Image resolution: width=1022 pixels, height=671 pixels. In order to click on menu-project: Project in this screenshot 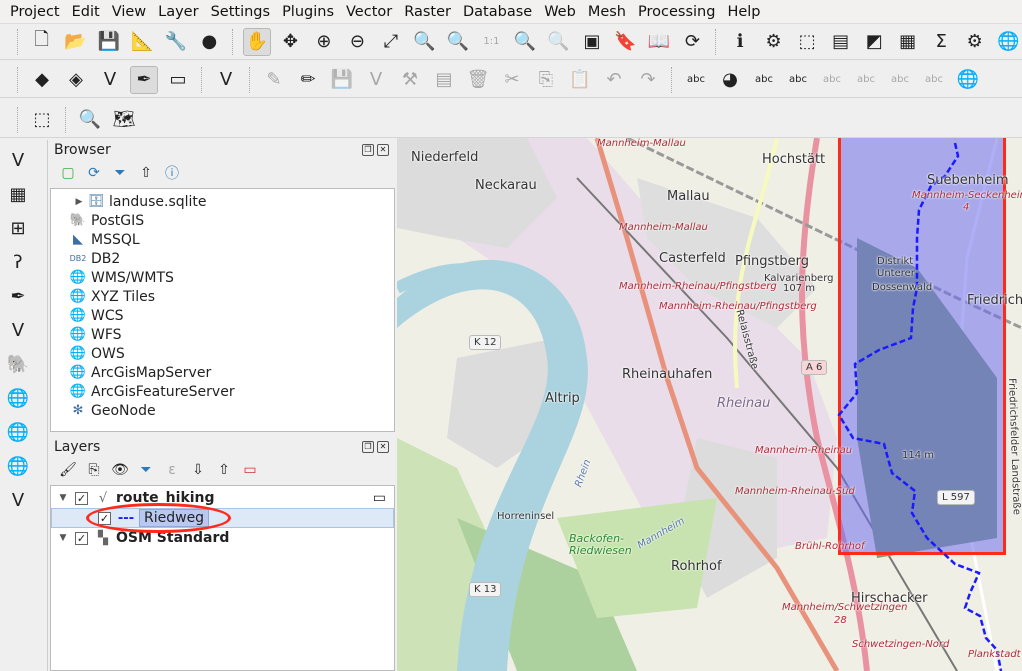, I will do `click(35, 12)`.